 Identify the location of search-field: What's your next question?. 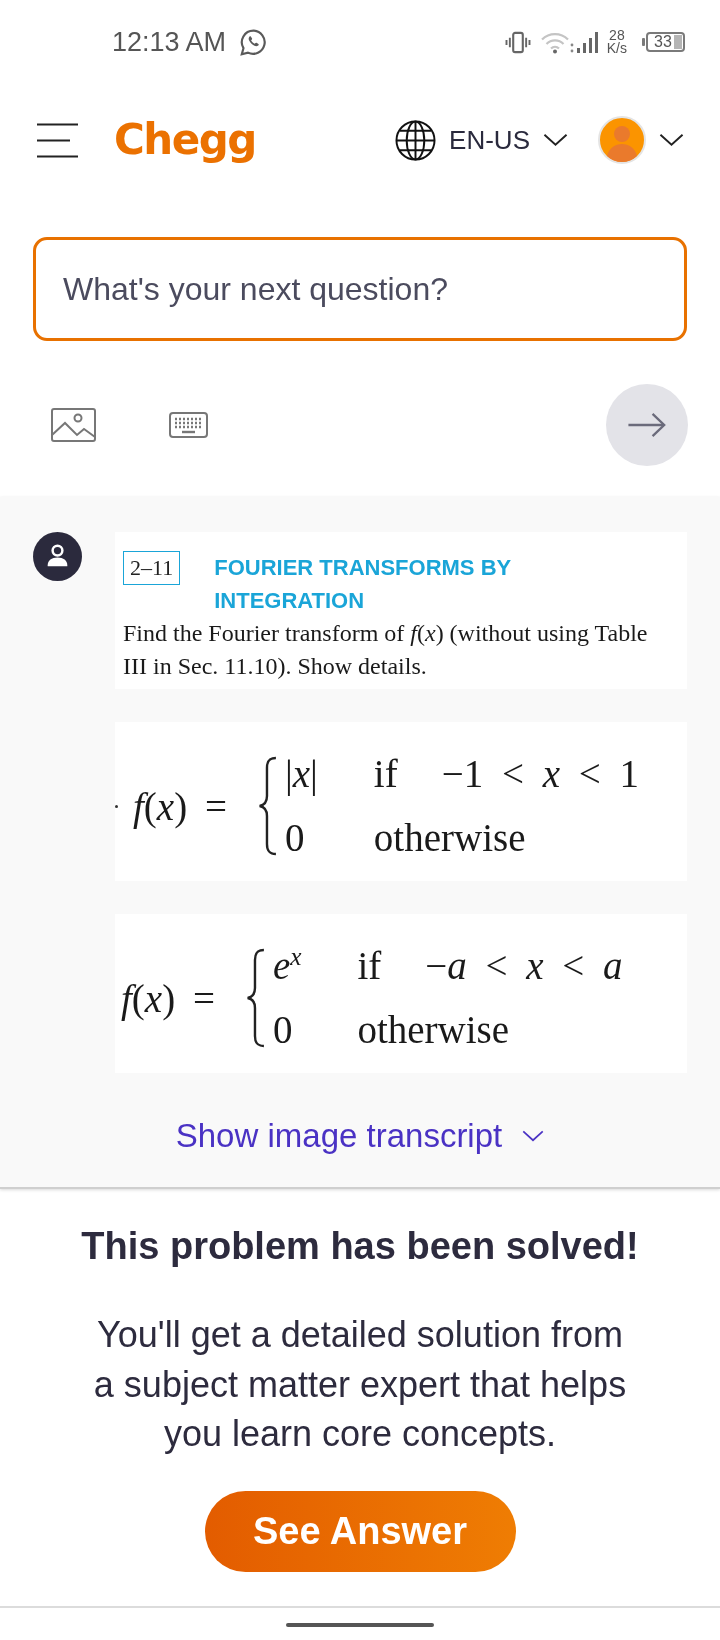
(360, 289).